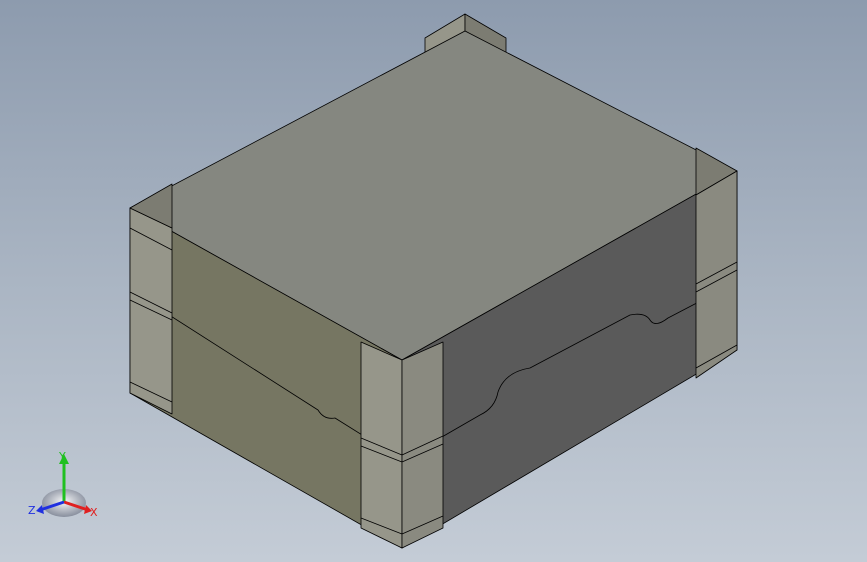 The width and height of the screenshot is (867, 562). I want to click on x-axis-label: X, so click(94, 512).